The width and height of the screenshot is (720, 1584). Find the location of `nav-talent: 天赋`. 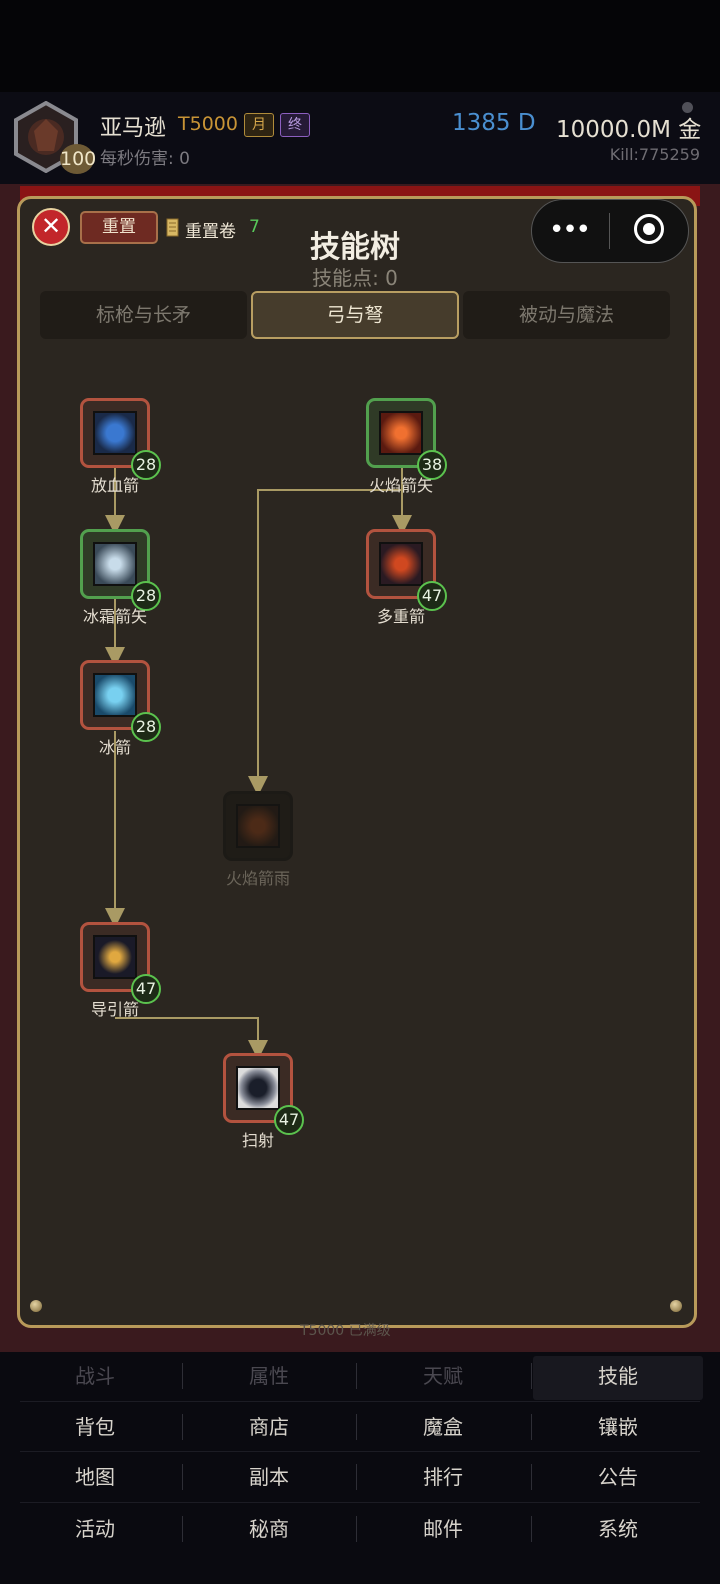

nav-talent: 天赋 is located at coordinates (443, 1376).